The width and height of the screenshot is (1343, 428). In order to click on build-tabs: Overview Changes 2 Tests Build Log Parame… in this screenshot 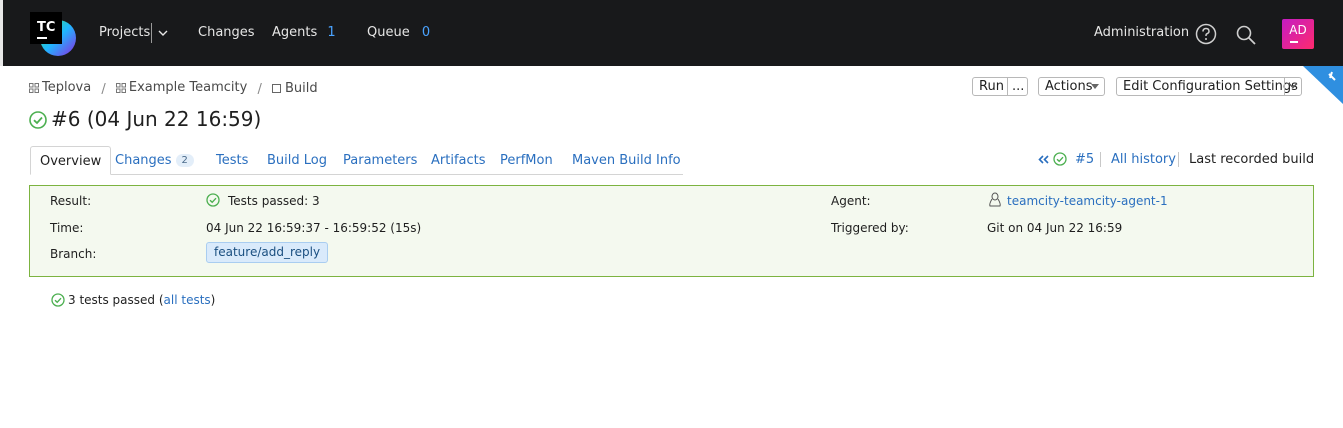, I will do `click(356, 160)`.